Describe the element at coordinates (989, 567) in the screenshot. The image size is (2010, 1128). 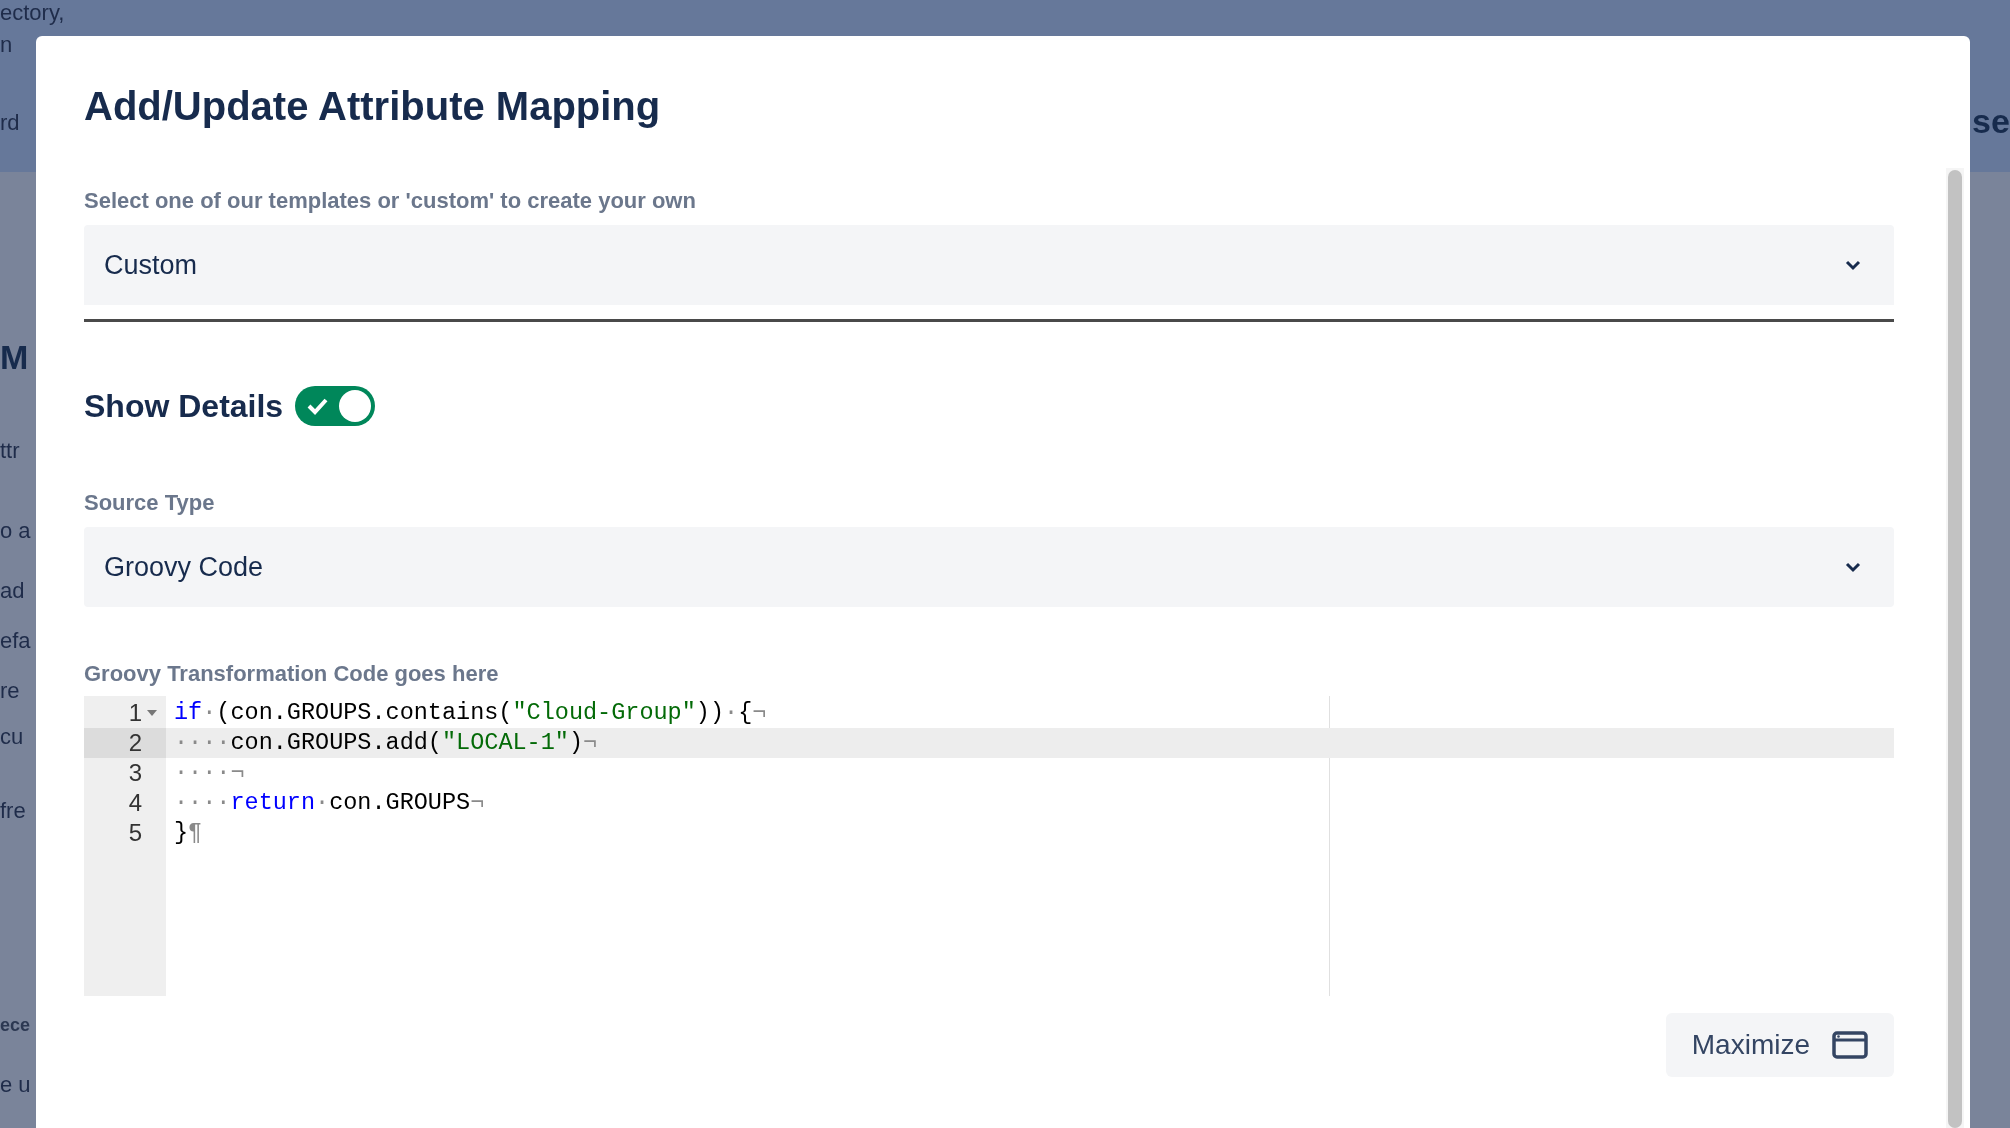
I see `source-type-select: Groovy Code` at that location.